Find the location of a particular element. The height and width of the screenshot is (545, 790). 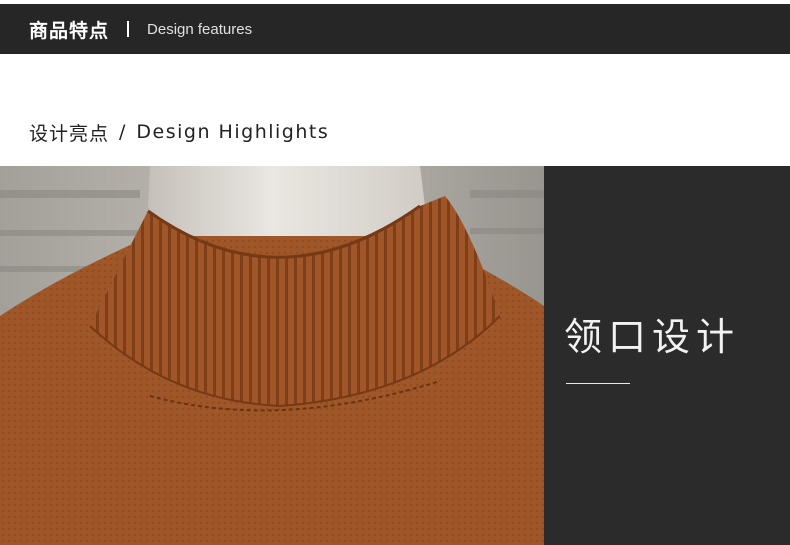

section-heading: 设计亮点 / Design Highlights is located at coordinates (179, 132).